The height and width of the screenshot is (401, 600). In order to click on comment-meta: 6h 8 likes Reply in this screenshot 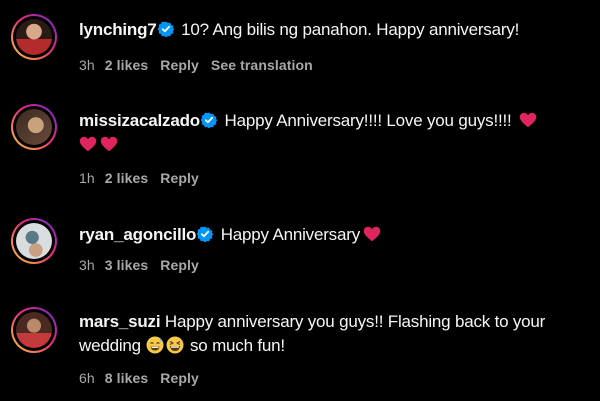, I will do `click(145, 378)`.